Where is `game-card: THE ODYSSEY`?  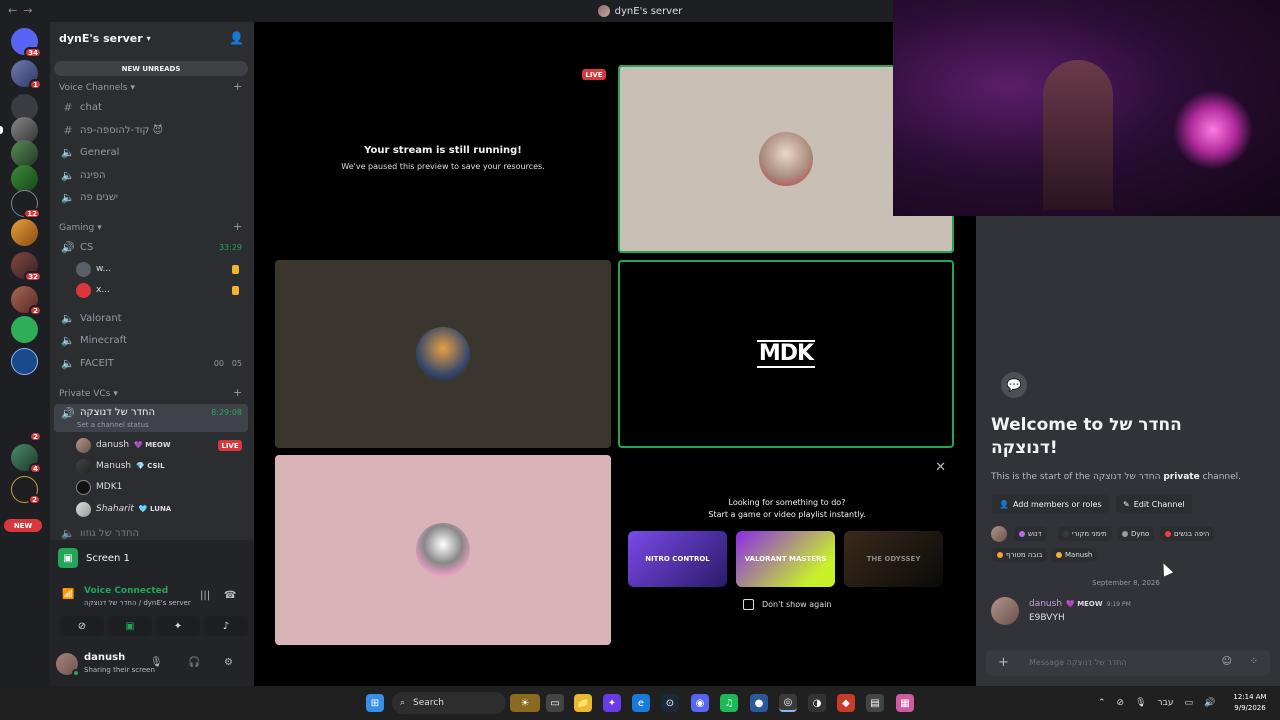 game-card: THE ODYSSEY is located at coordinates (893, 559).